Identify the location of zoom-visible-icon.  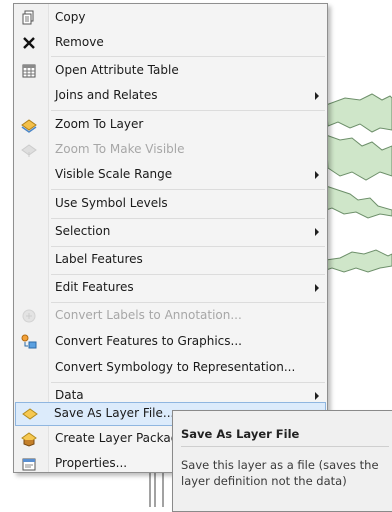
(29, 150).